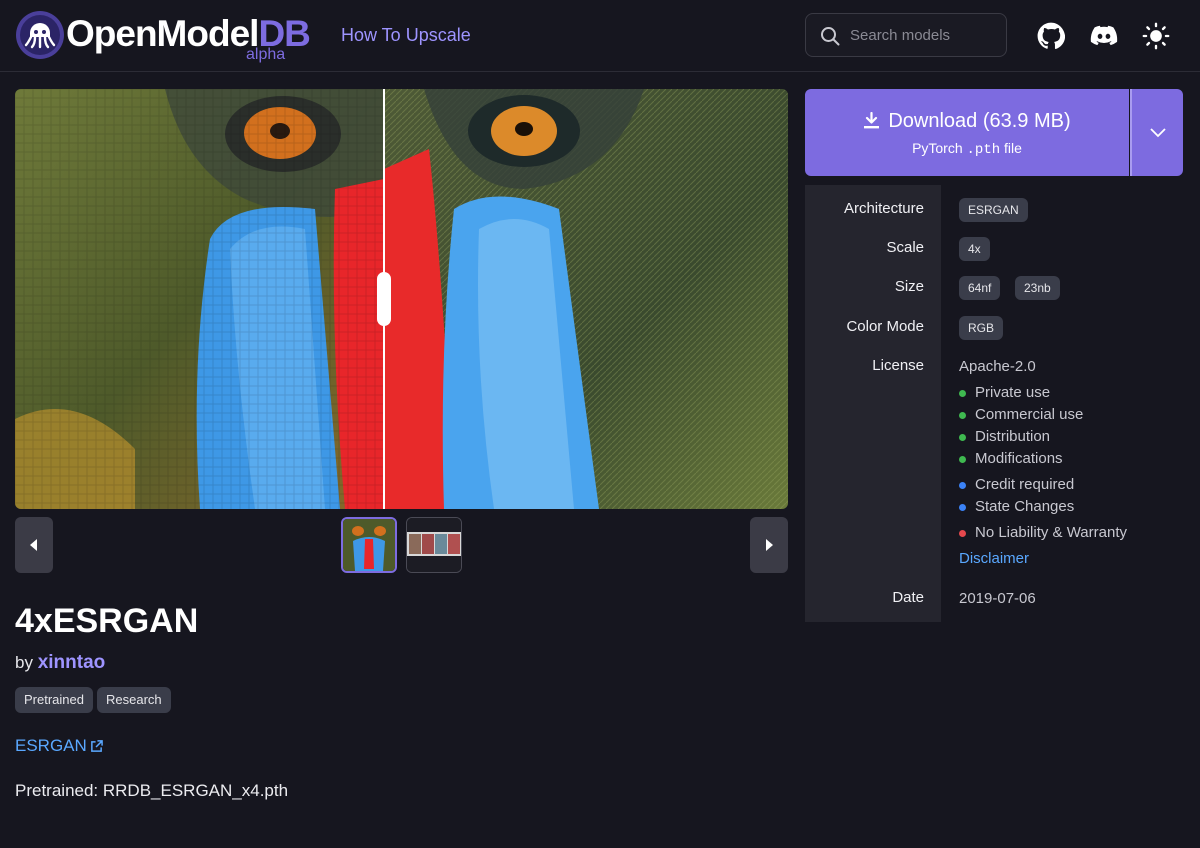 The image size is (1200, 848). I want to click on architecture-label: Architecture, so click(883, 208).